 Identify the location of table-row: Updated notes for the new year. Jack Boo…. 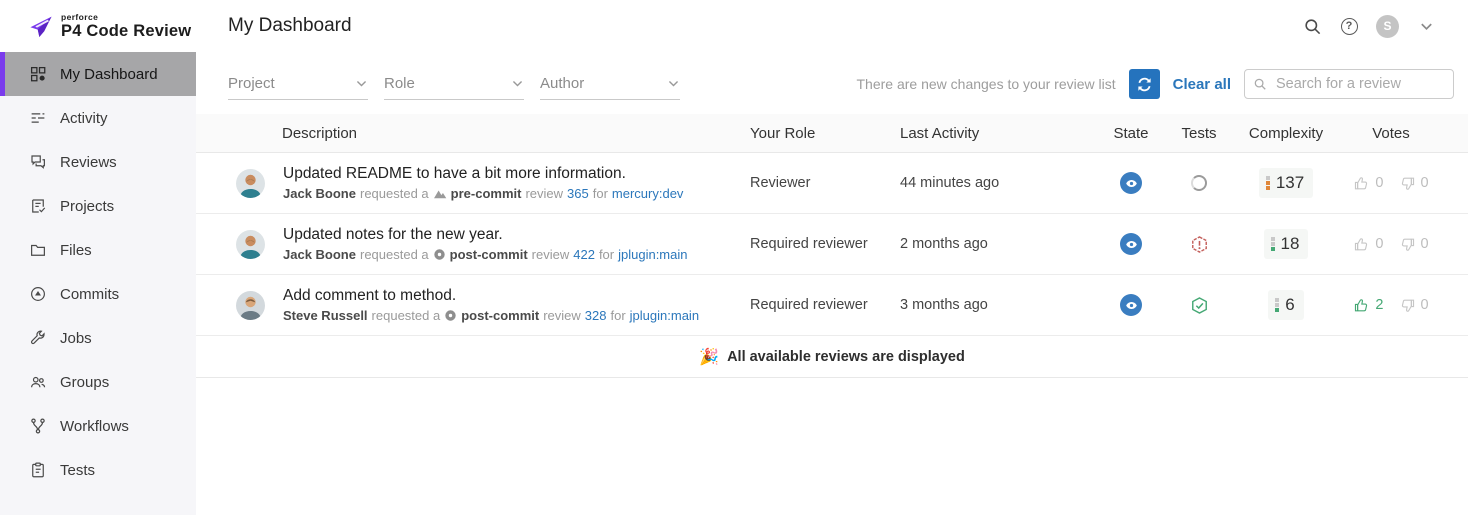
(832, 244).